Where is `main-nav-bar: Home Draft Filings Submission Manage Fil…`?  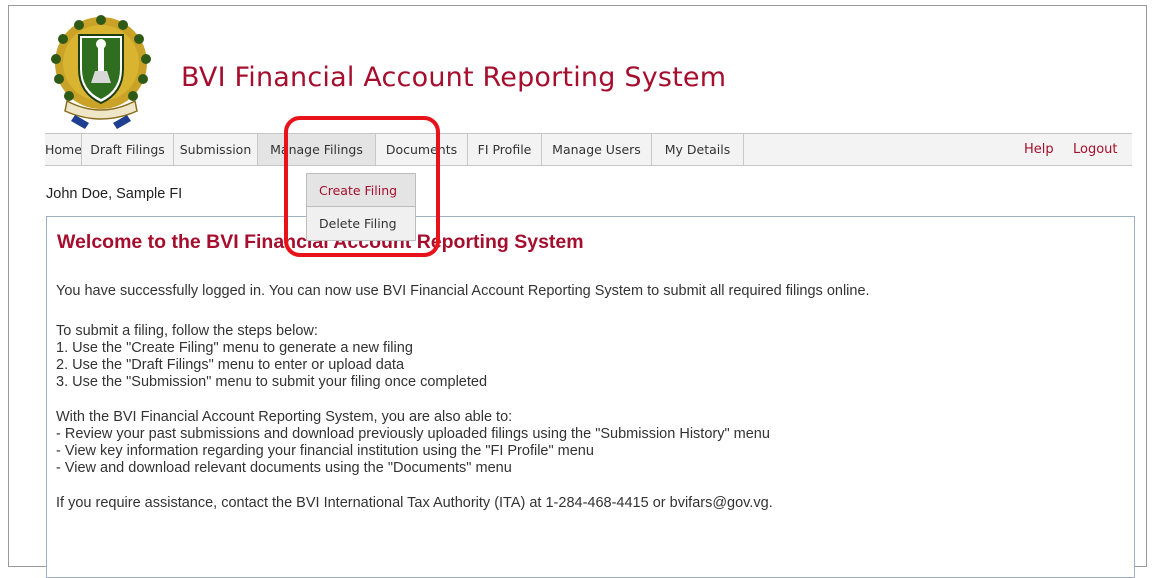 main-nav-bar: Home Draft Filings Submission Manage Fil… is located at coordinates (588, 149).